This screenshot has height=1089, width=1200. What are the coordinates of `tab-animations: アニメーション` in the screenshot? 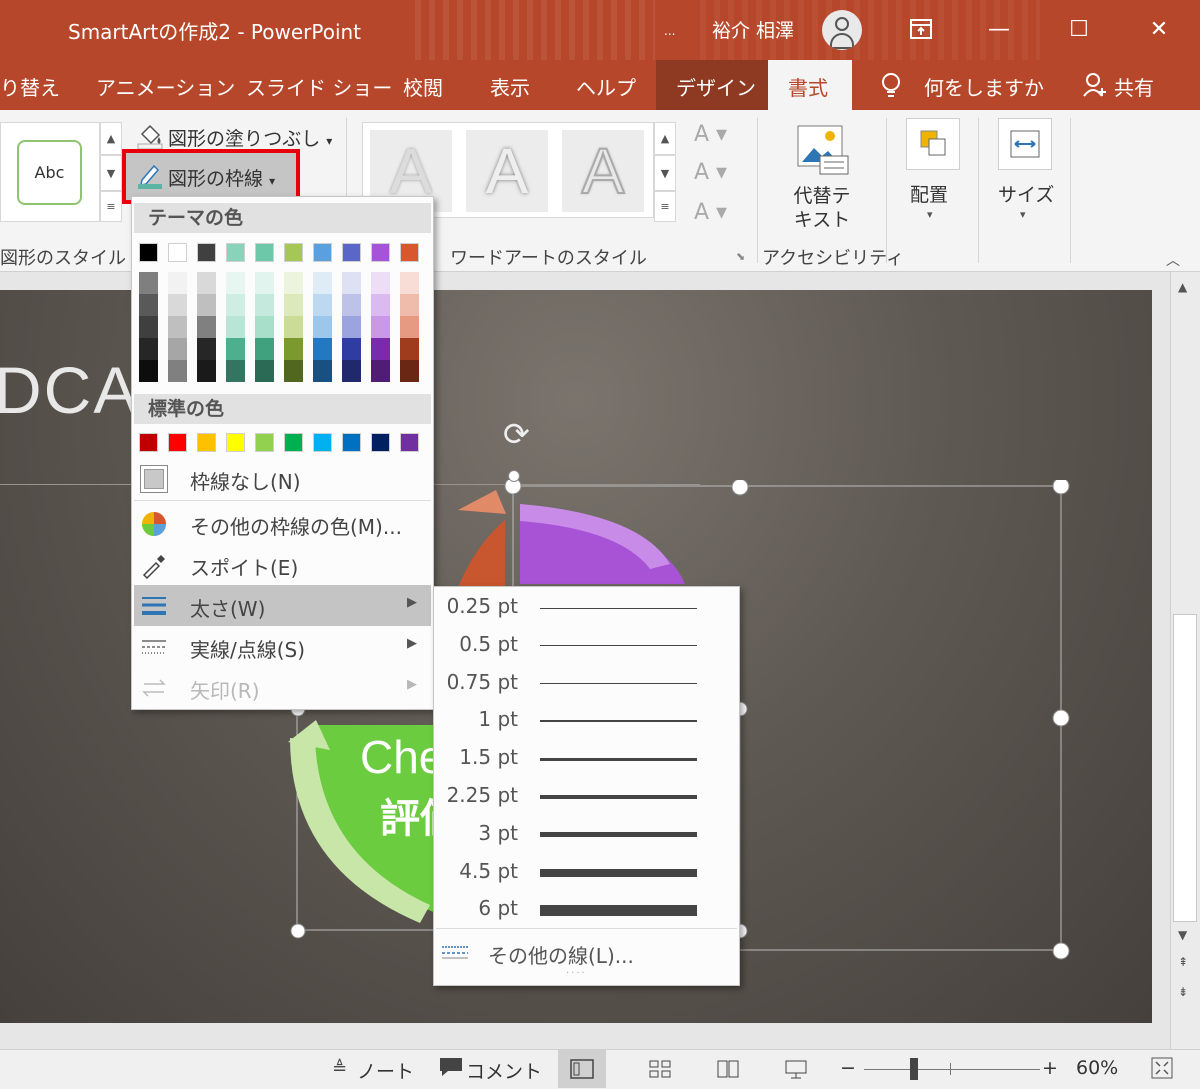 It's located at (165, 86).